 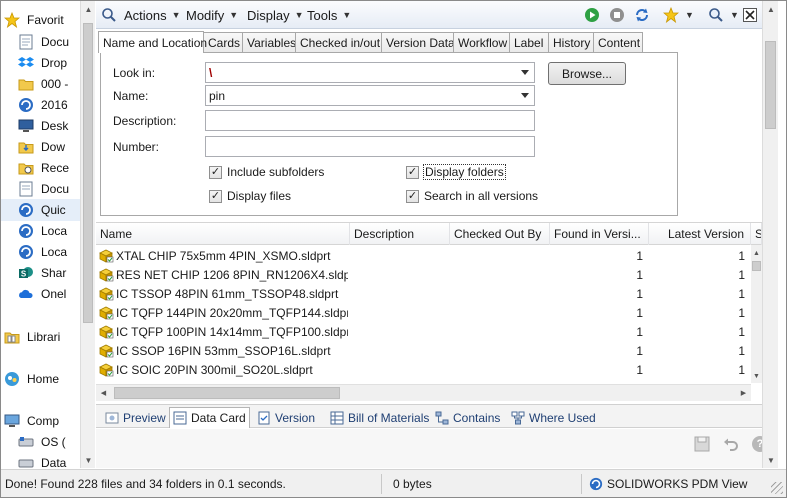 I want to click on nav-item-sharepoint: S Shar, so click(x=40, y=273).